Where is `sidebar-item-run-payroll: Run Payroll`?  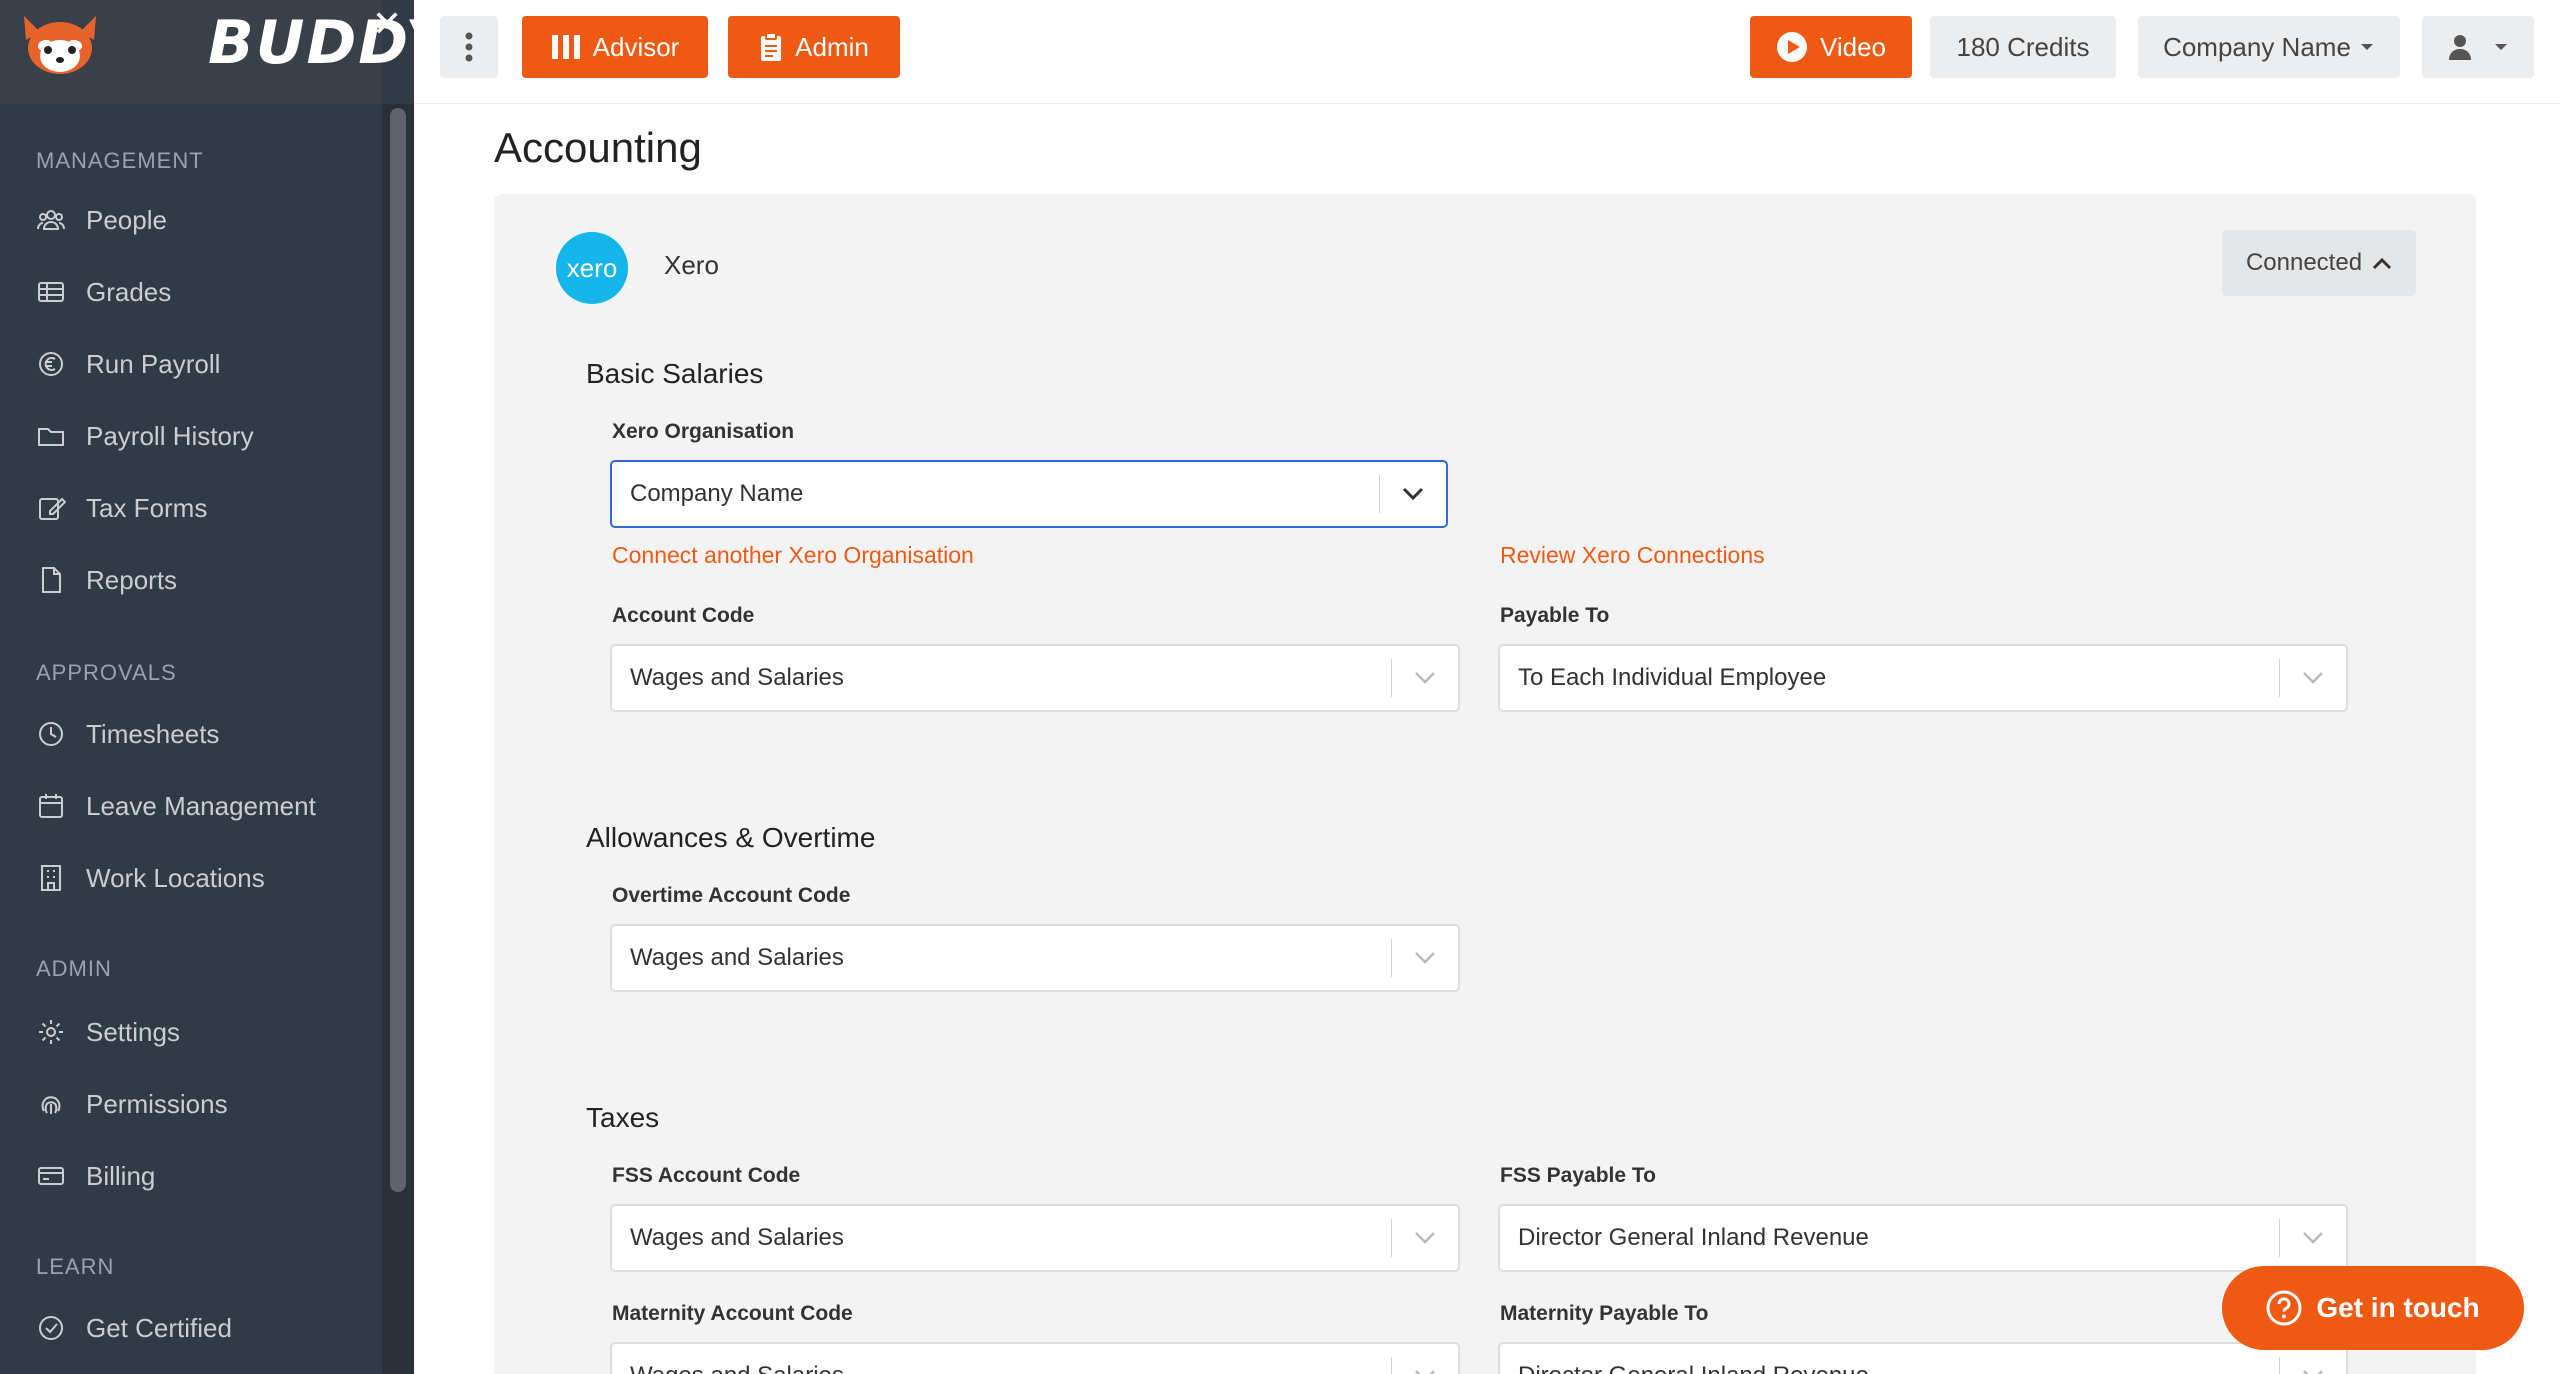
sidebar-item-run-payroll: Run Payroll is located at coordinates (191, 364).